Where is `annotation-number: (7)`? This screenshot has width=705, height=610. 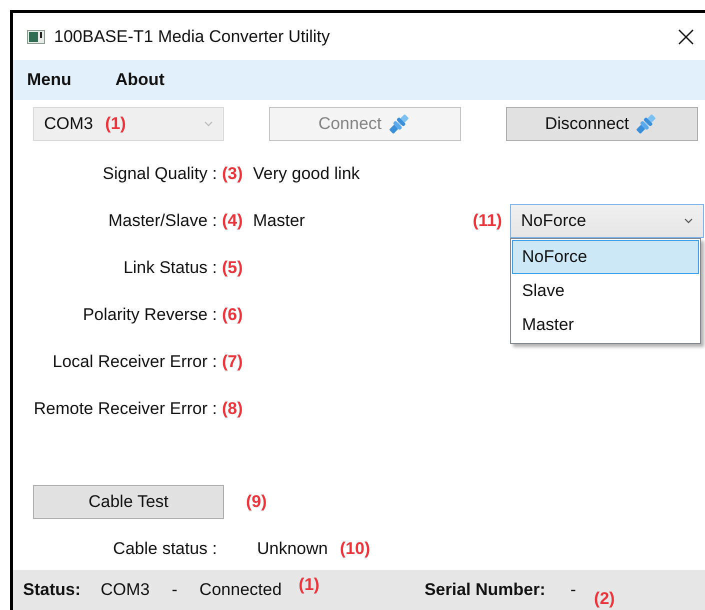
annotation-number: (7) is located at coordinates (232, 361).